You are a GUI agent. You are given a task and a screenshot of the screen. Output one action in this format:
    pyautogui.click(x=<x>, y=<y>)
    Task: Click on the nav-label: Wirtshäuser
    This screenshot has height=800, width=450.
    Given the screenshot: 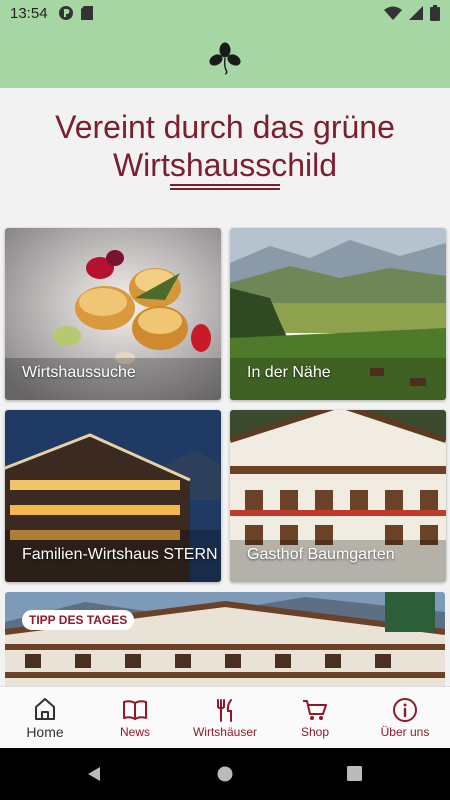 What is the action you would take?
    pyautogui.click(x=224, y=732)
    